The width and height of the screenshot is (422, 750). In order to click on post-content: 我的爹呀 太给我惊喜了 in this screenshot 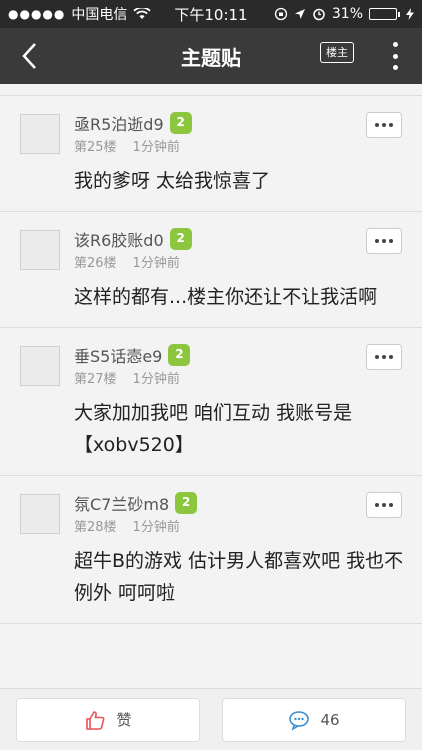, I will do `click(172, 181)`.